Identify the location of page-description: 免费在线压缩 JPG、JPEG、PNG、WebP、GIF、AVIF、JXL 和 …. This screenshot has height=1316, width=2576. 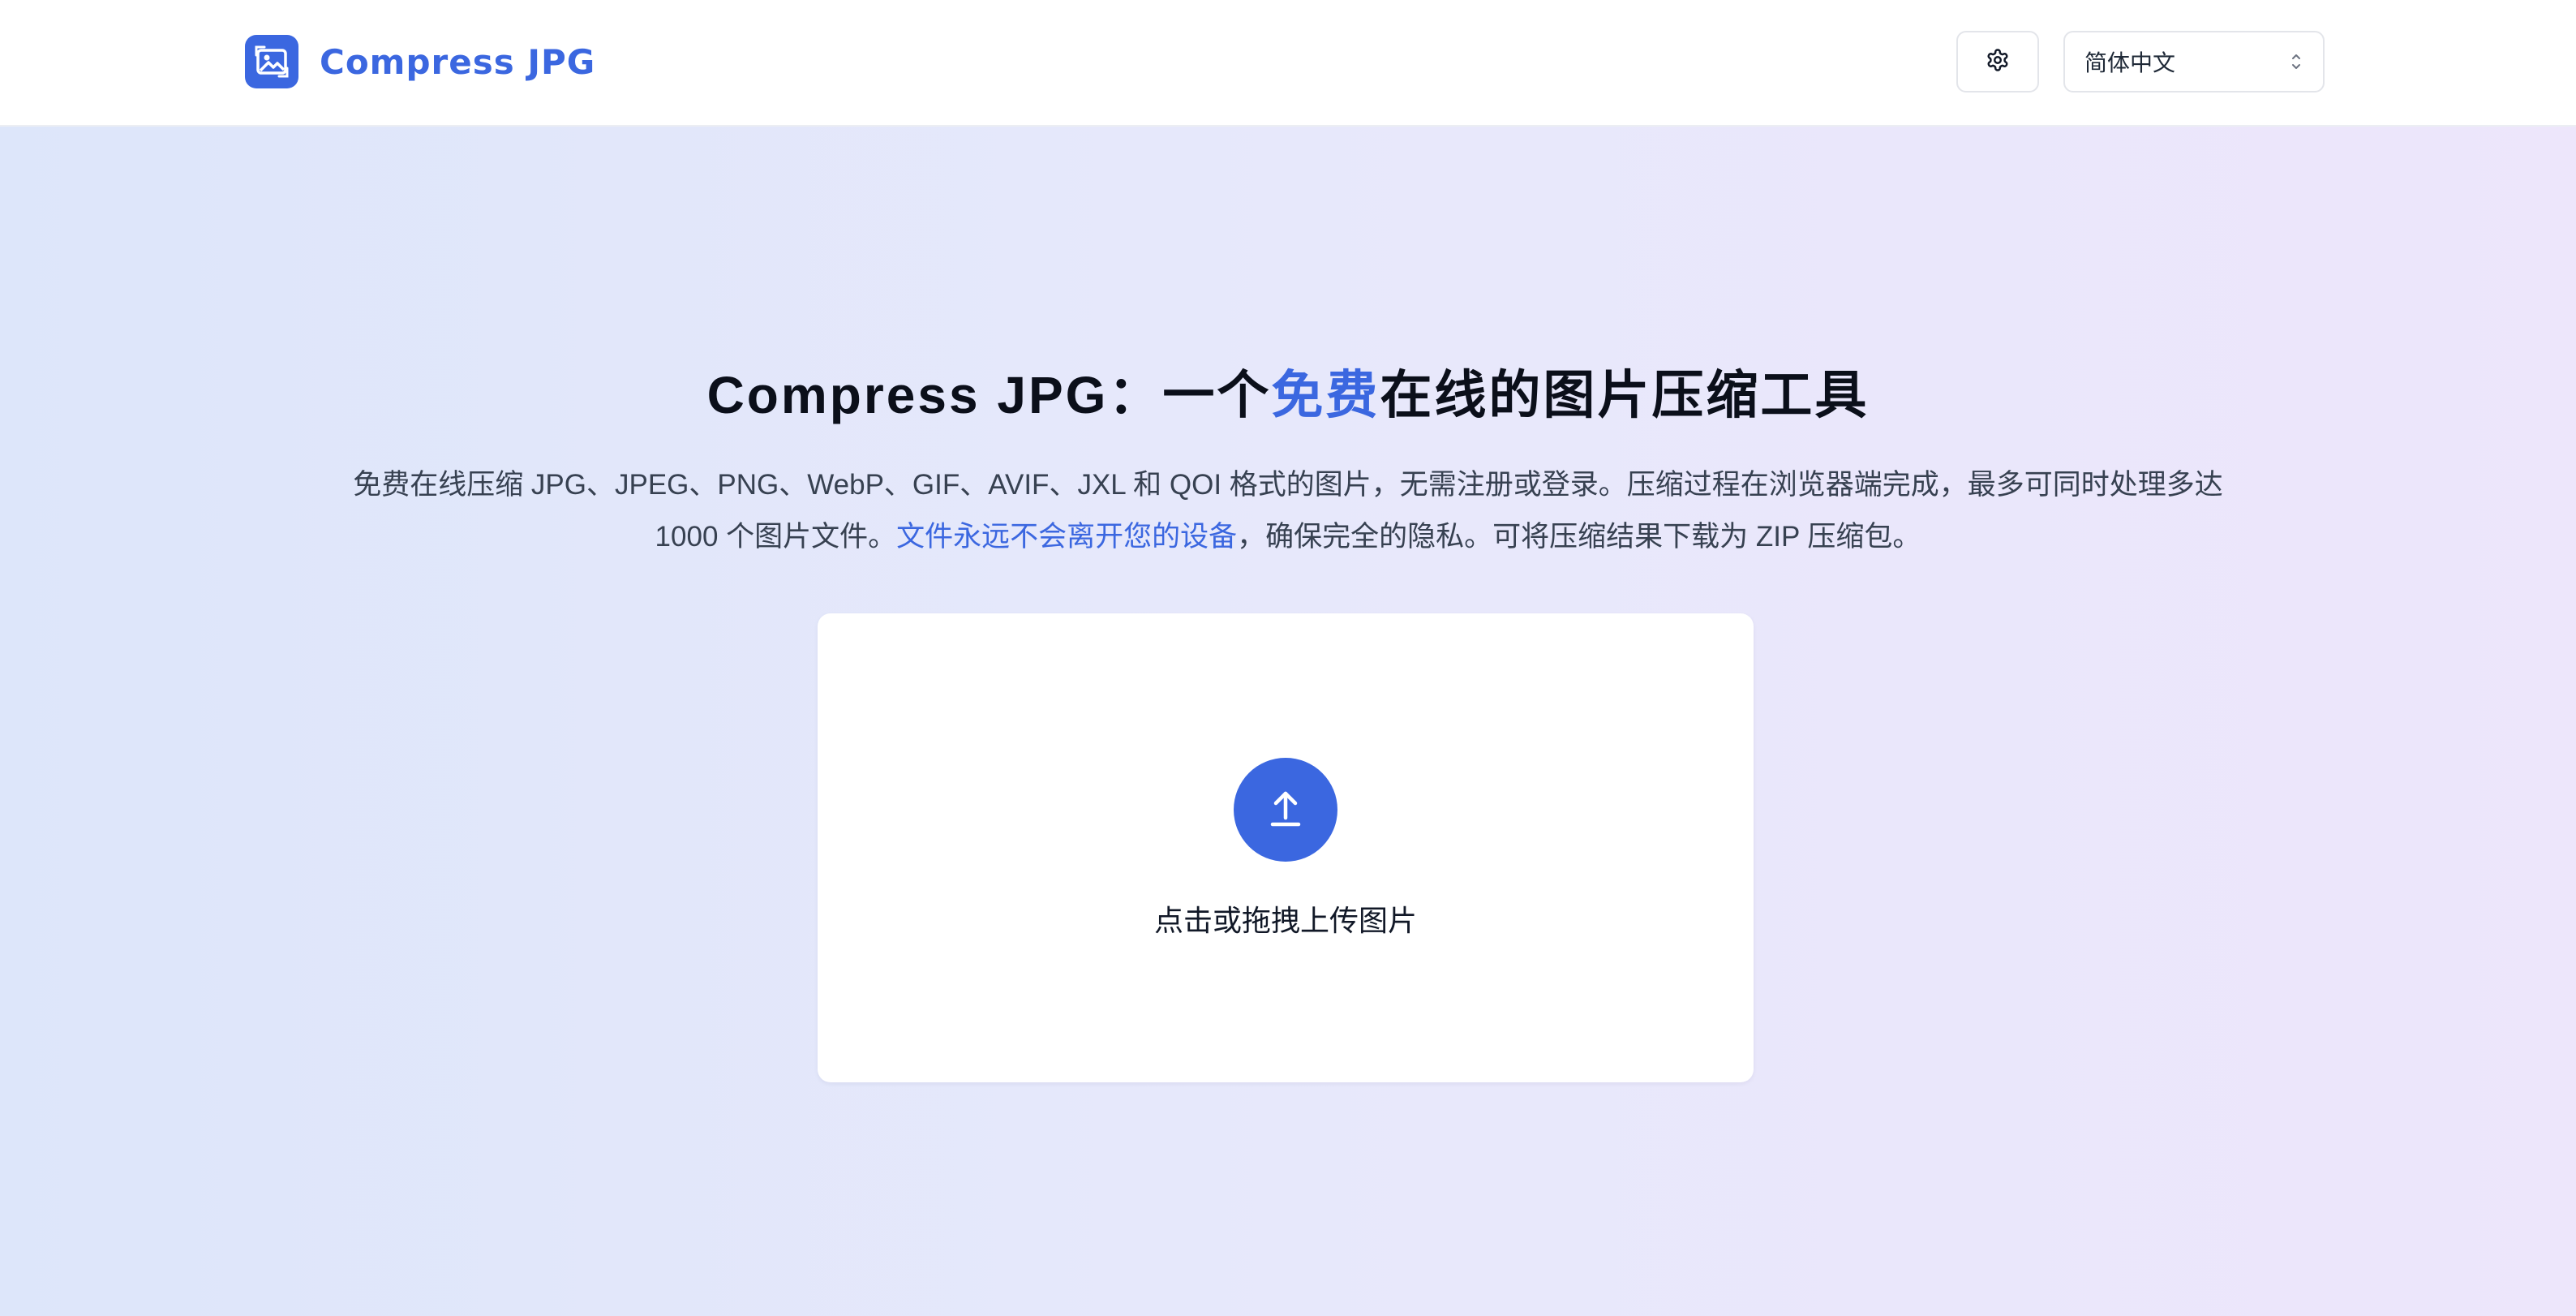
(1288, 511).